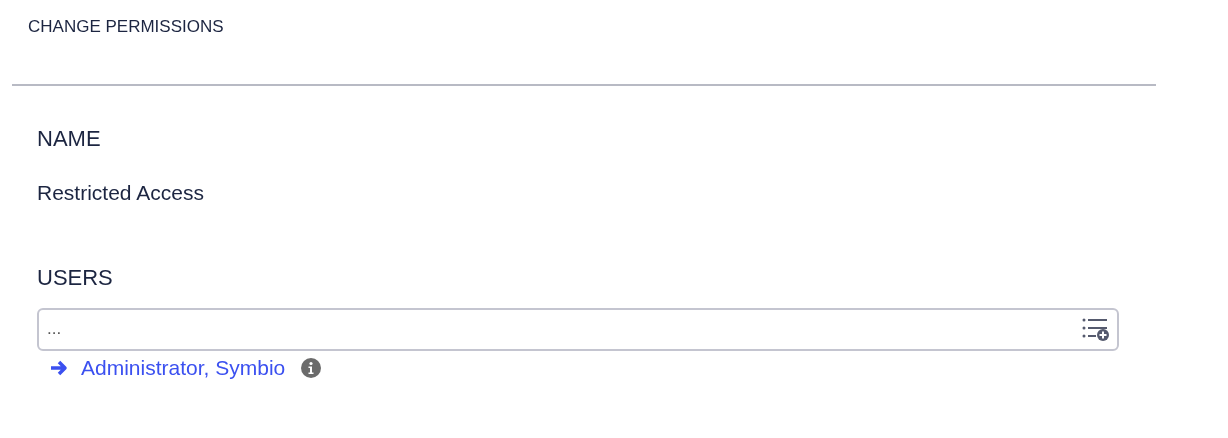 This screenshot has width=1228, height=438. What do you see at coordinates (69, 139) in the screenshot?
I see `field-label: NAME` at bounding box center [69, 139].